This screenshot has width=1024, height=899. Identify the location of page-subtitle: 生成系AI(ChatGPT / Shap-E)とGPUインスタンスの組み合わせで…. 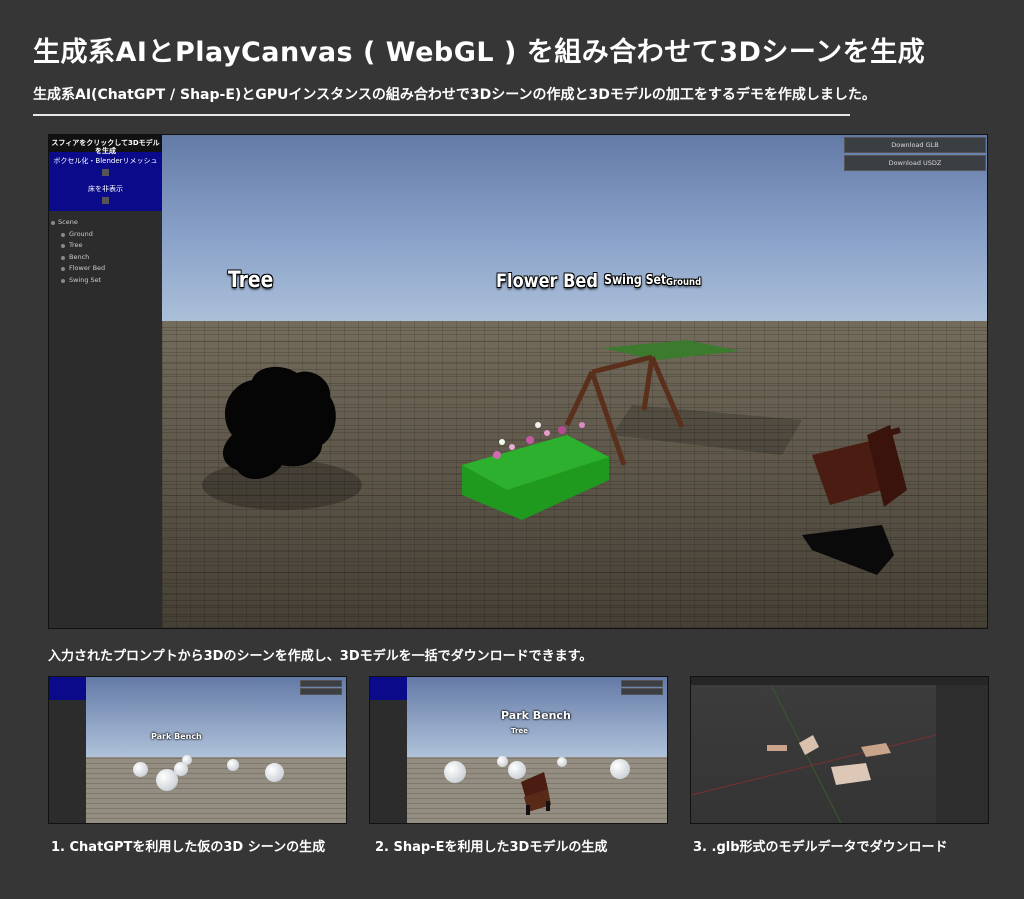
(454, 95).